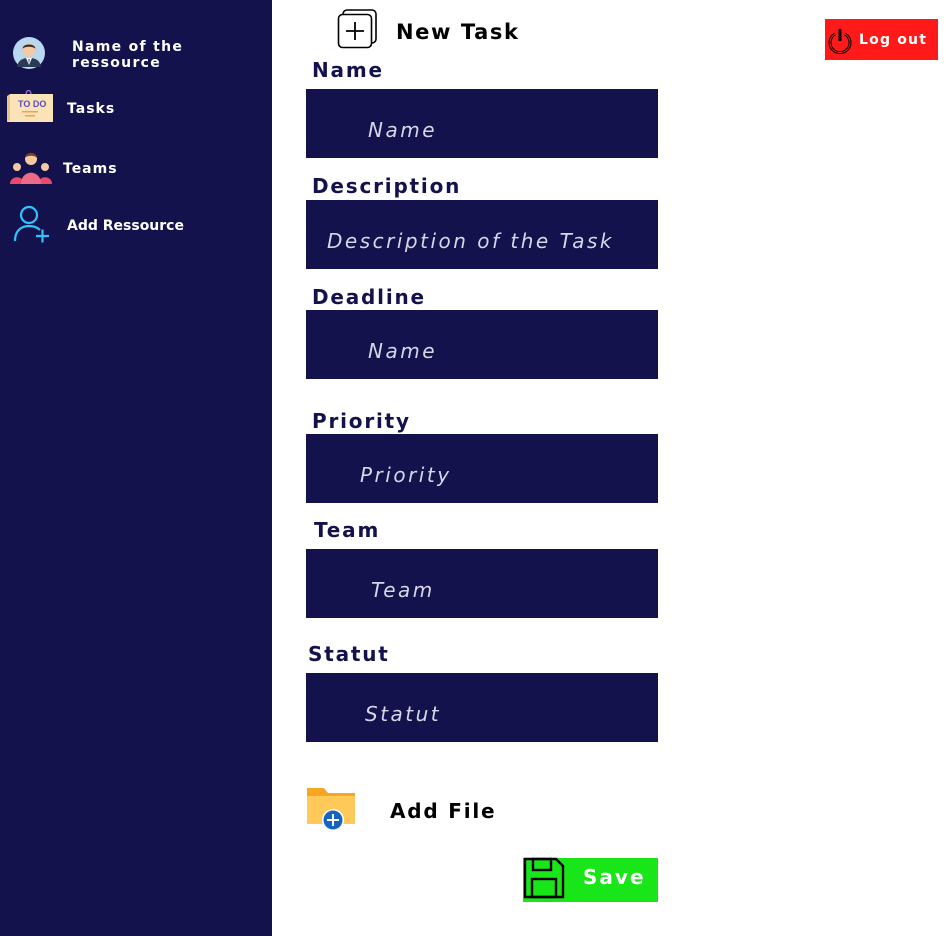 This screenshot has width=946, height=936. Describe the element at coordinates (349, 654) in the screenshot. I see `statut-label: Statut` at that location.